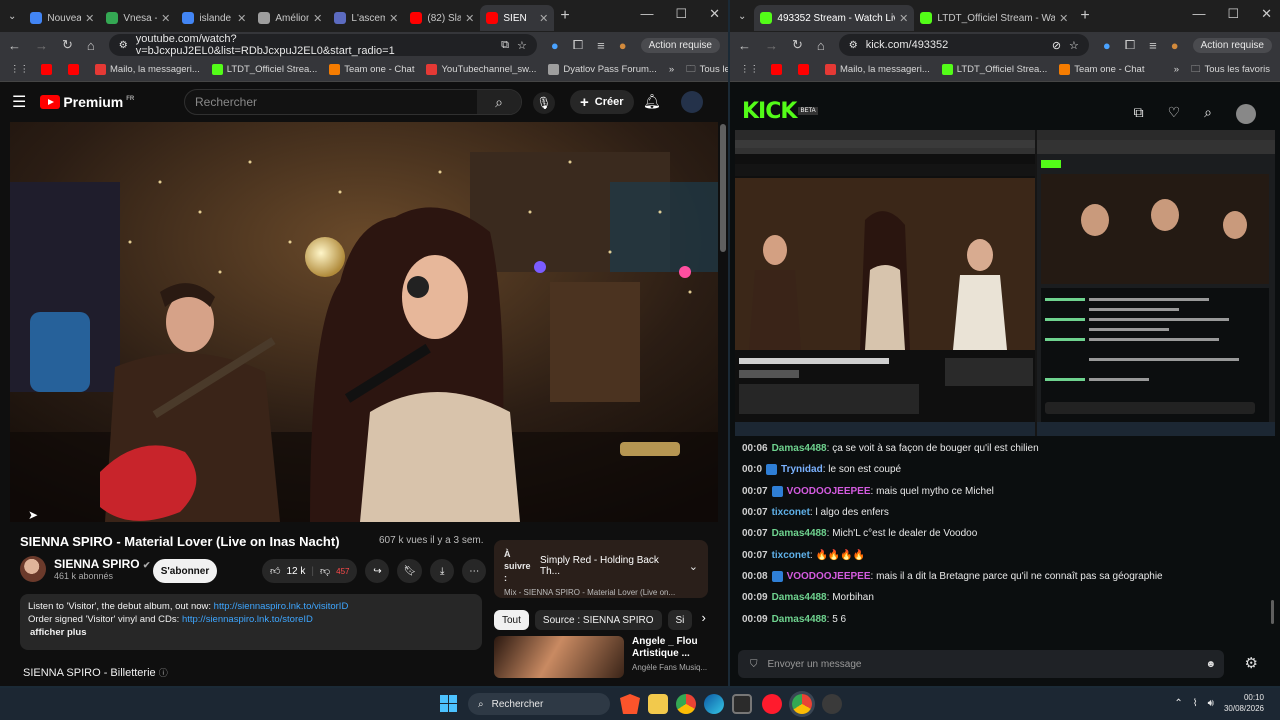 Image resolution: width=1280 pixels, height=720 pixels. I want to click on puzzle-icon: ⧠, so click(1130, 45).